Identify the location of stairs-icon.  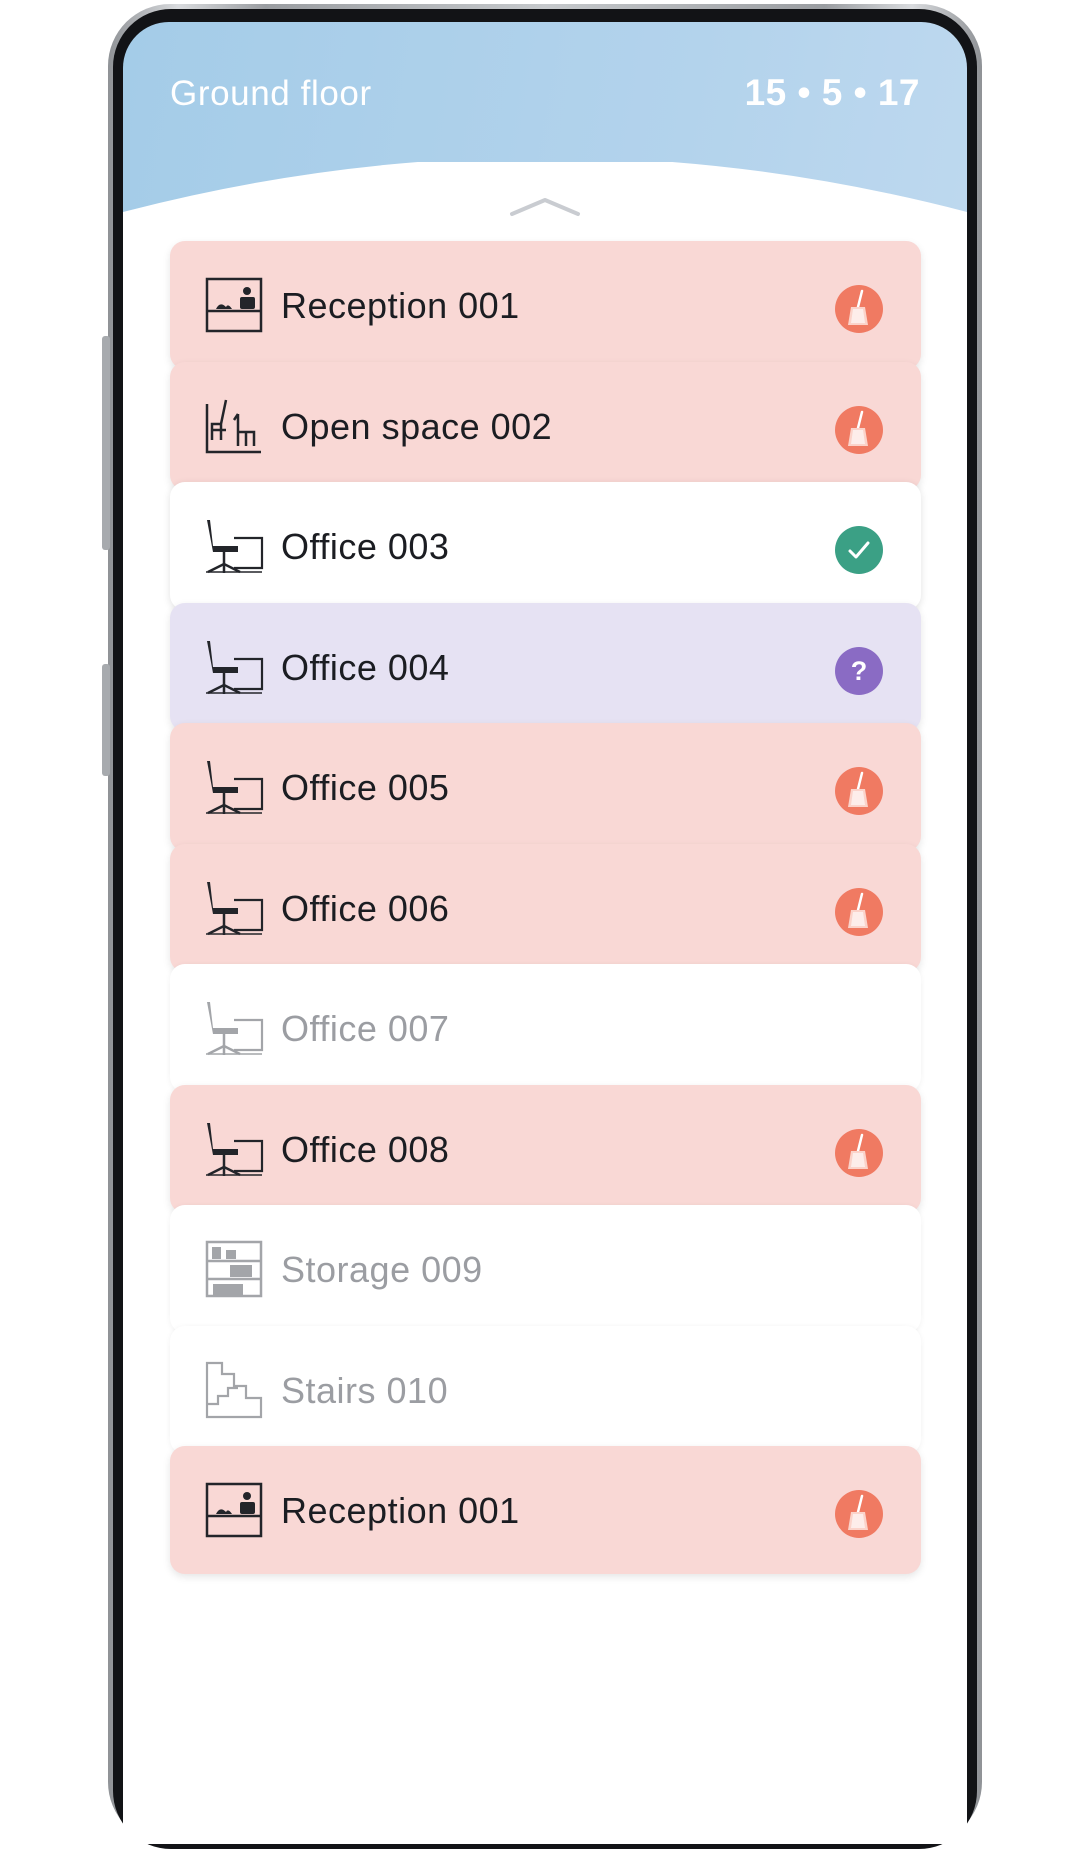
(234, 1390).